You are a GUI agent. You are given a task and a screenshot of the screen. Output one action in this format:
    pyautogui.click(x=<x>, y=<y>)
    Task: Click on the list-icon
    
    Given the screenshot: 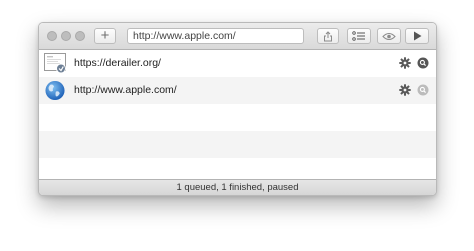 What is the action you would take?
    pyautogui.click(x=358, y=36)
    